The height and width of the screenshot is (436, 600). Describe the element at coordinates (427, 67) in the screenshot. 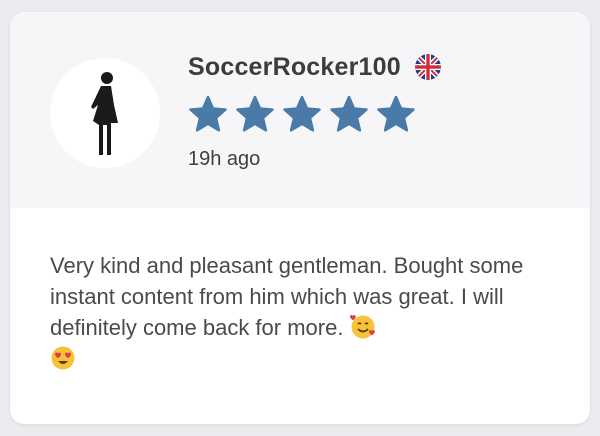

I see `uk-flag-icon` at that location.